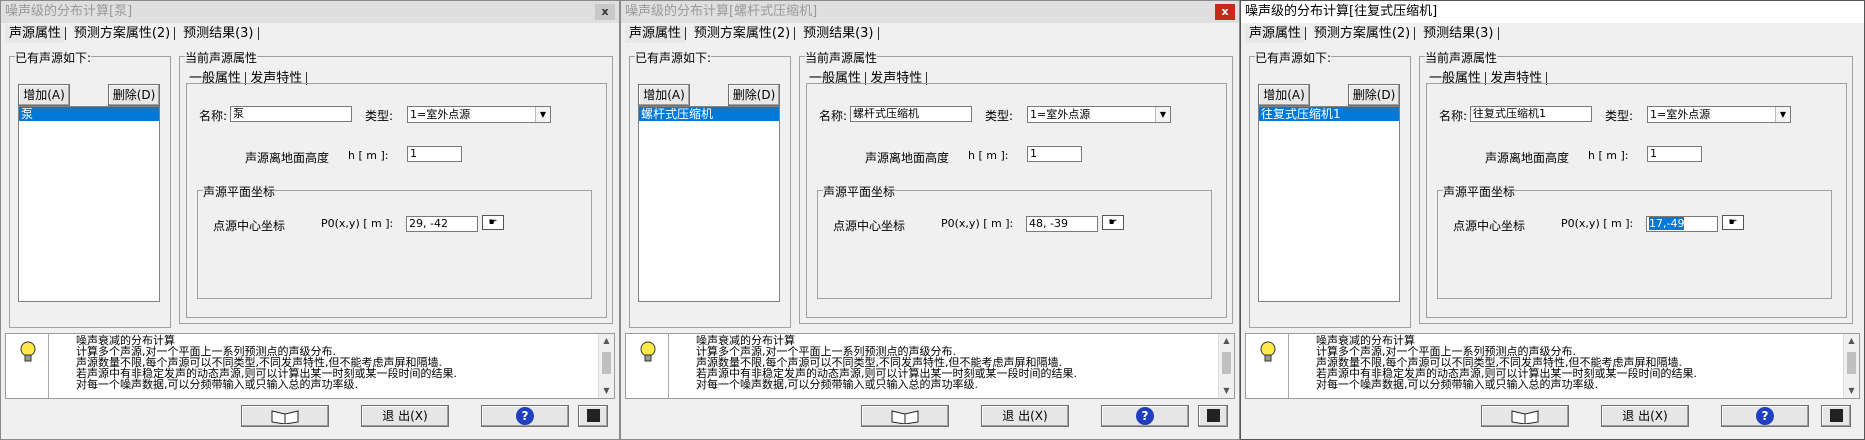 The image size is (1865, 440). Describe the element at coordinates (911, 114) in the screenshot. I see `name-input: 螺杆式压缩机` at that location.